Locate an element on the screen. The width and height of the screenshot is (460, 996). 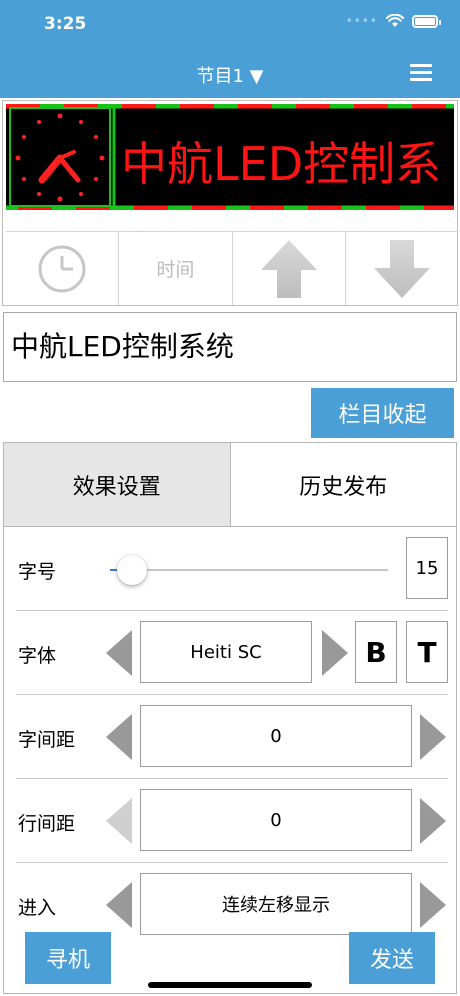
down-arrow-icon is located at coordinates (401, 268).